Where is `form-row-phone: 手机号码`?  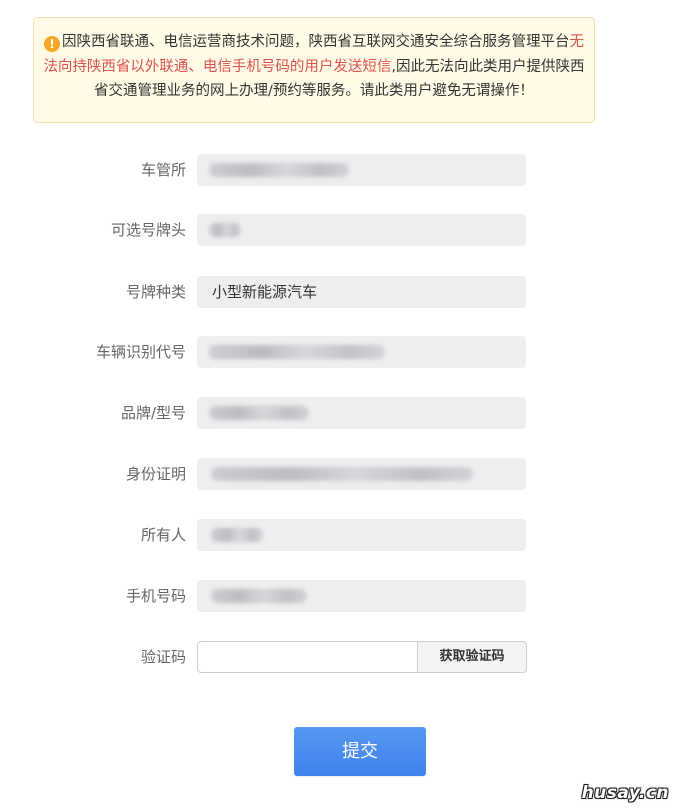
form-row-phone: 手机号码 is located at coordinates (341, 596).